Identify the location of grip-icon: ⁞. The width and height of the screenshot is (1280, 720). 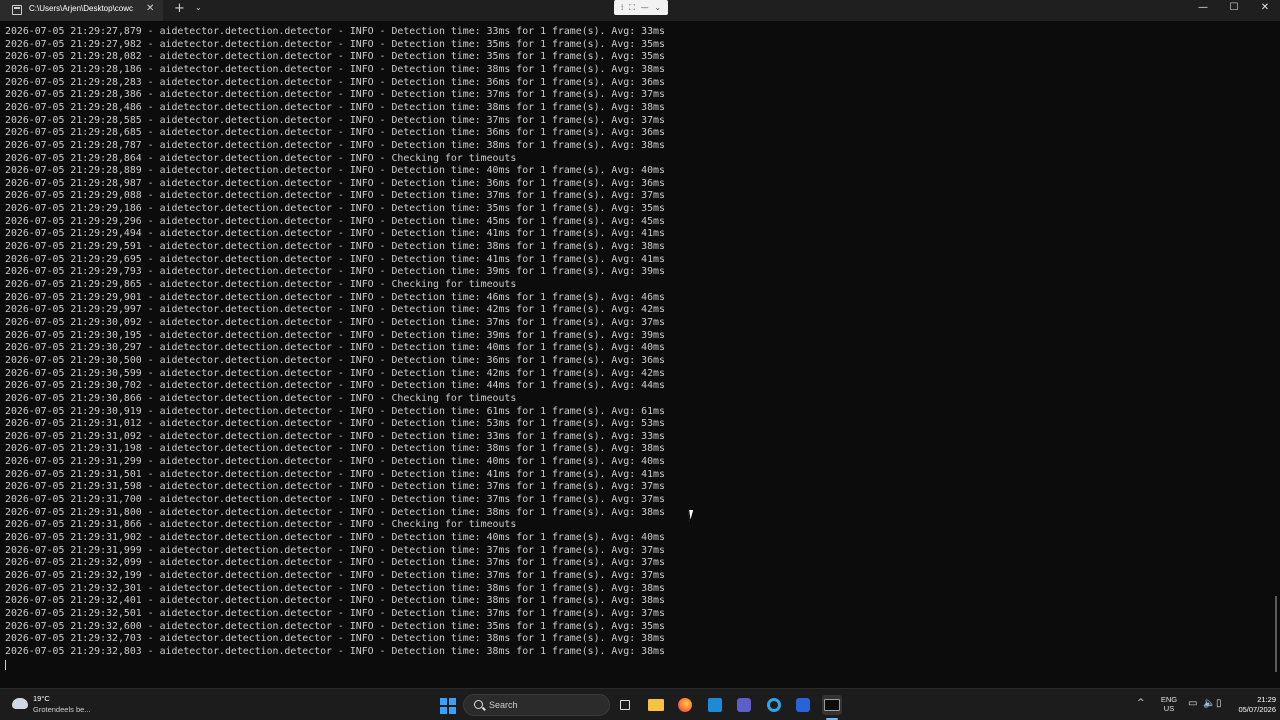
(622, 7).